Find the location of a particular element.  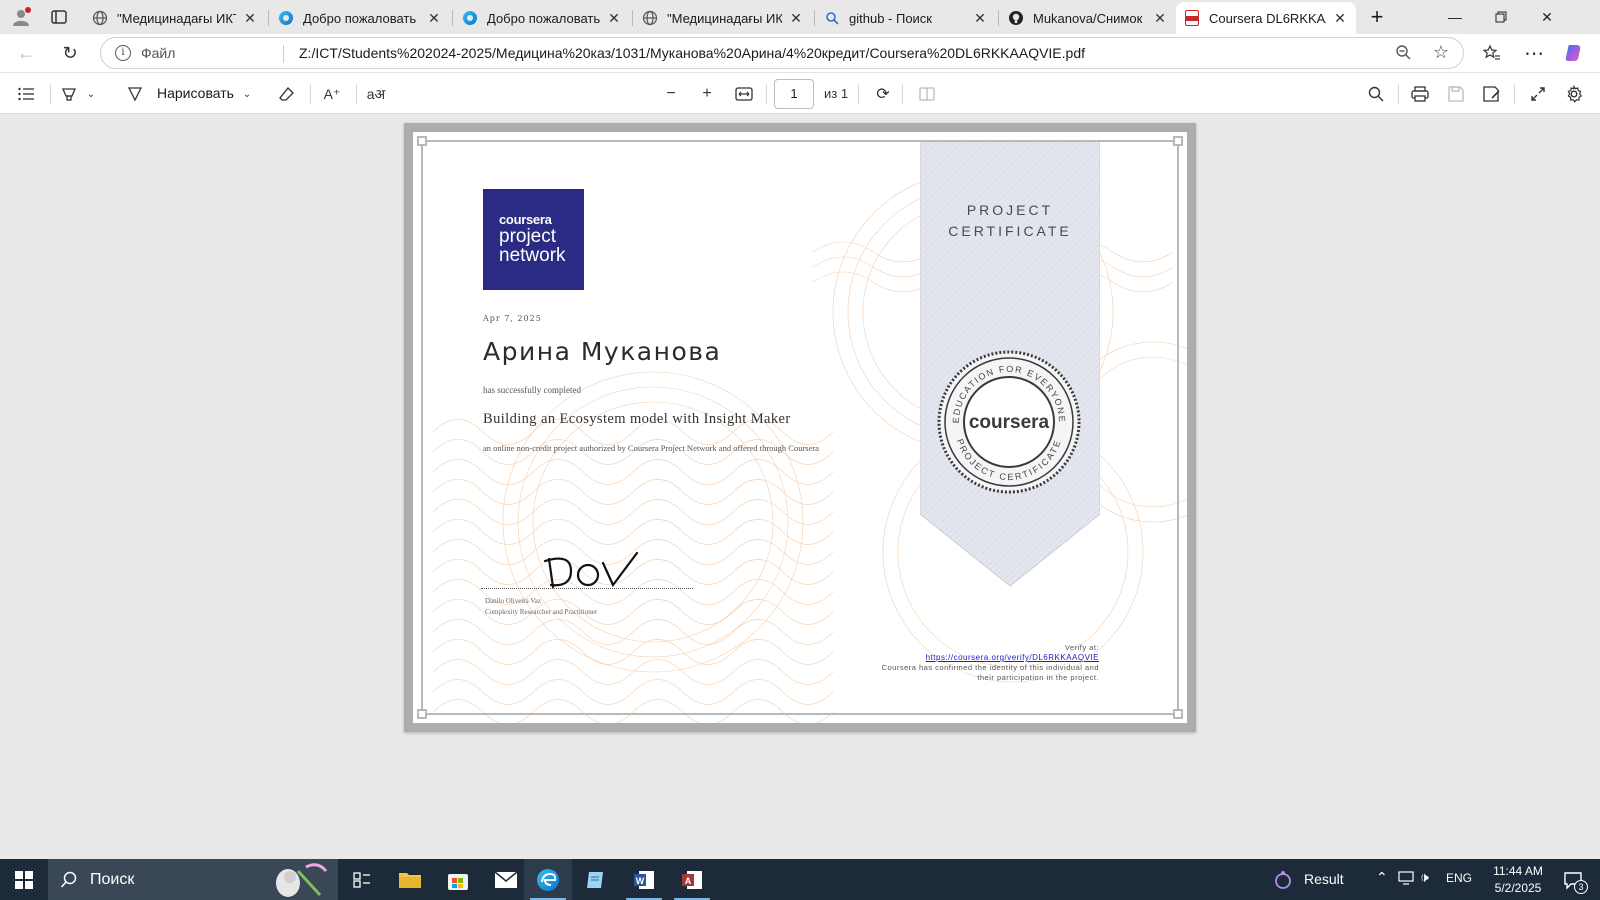

zoom-in-icon: + is located at coordinates (707, 94).